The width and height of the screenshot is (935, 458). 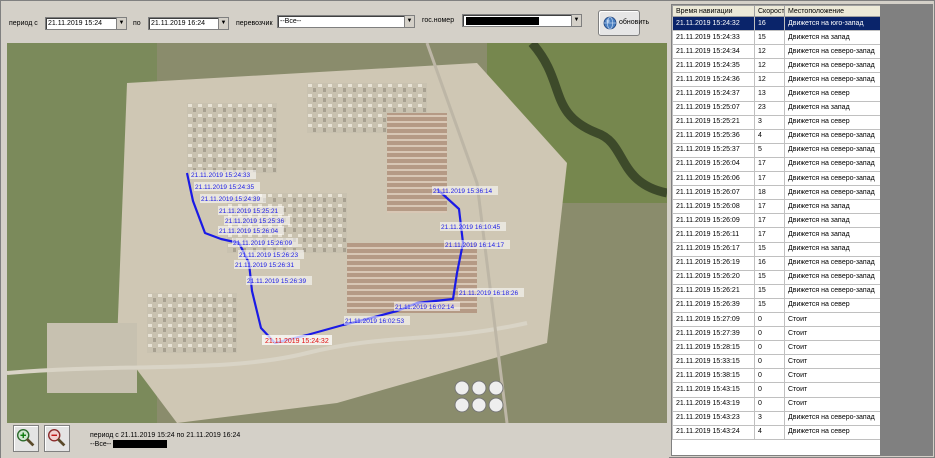 I want to click on cell-time: 21.11.2019 15:26:39, so click(x=713, y=305).